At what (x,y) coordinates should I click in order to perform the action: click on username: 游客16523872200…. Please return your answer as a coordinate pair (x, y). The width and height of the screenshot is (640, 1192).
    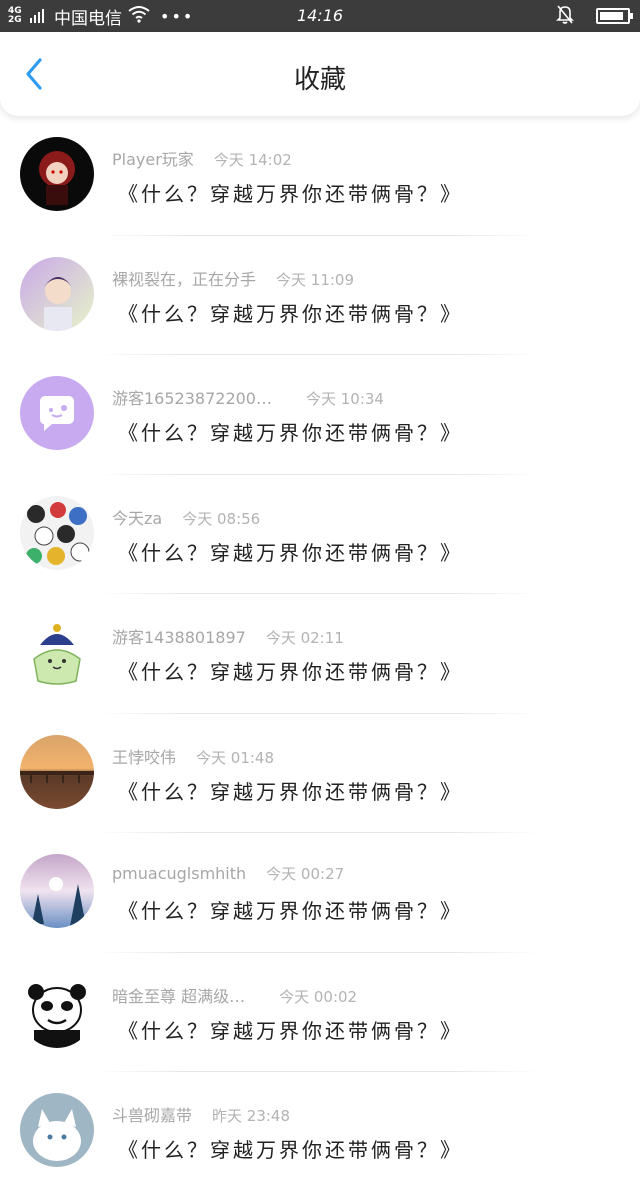
    Looking at the image, I should click on (192, 398).